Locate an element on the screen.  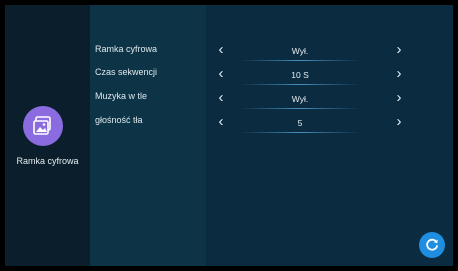
setting-label-muzyka-w-tle: Muzyka w tle is located at coordinates (121, 96).